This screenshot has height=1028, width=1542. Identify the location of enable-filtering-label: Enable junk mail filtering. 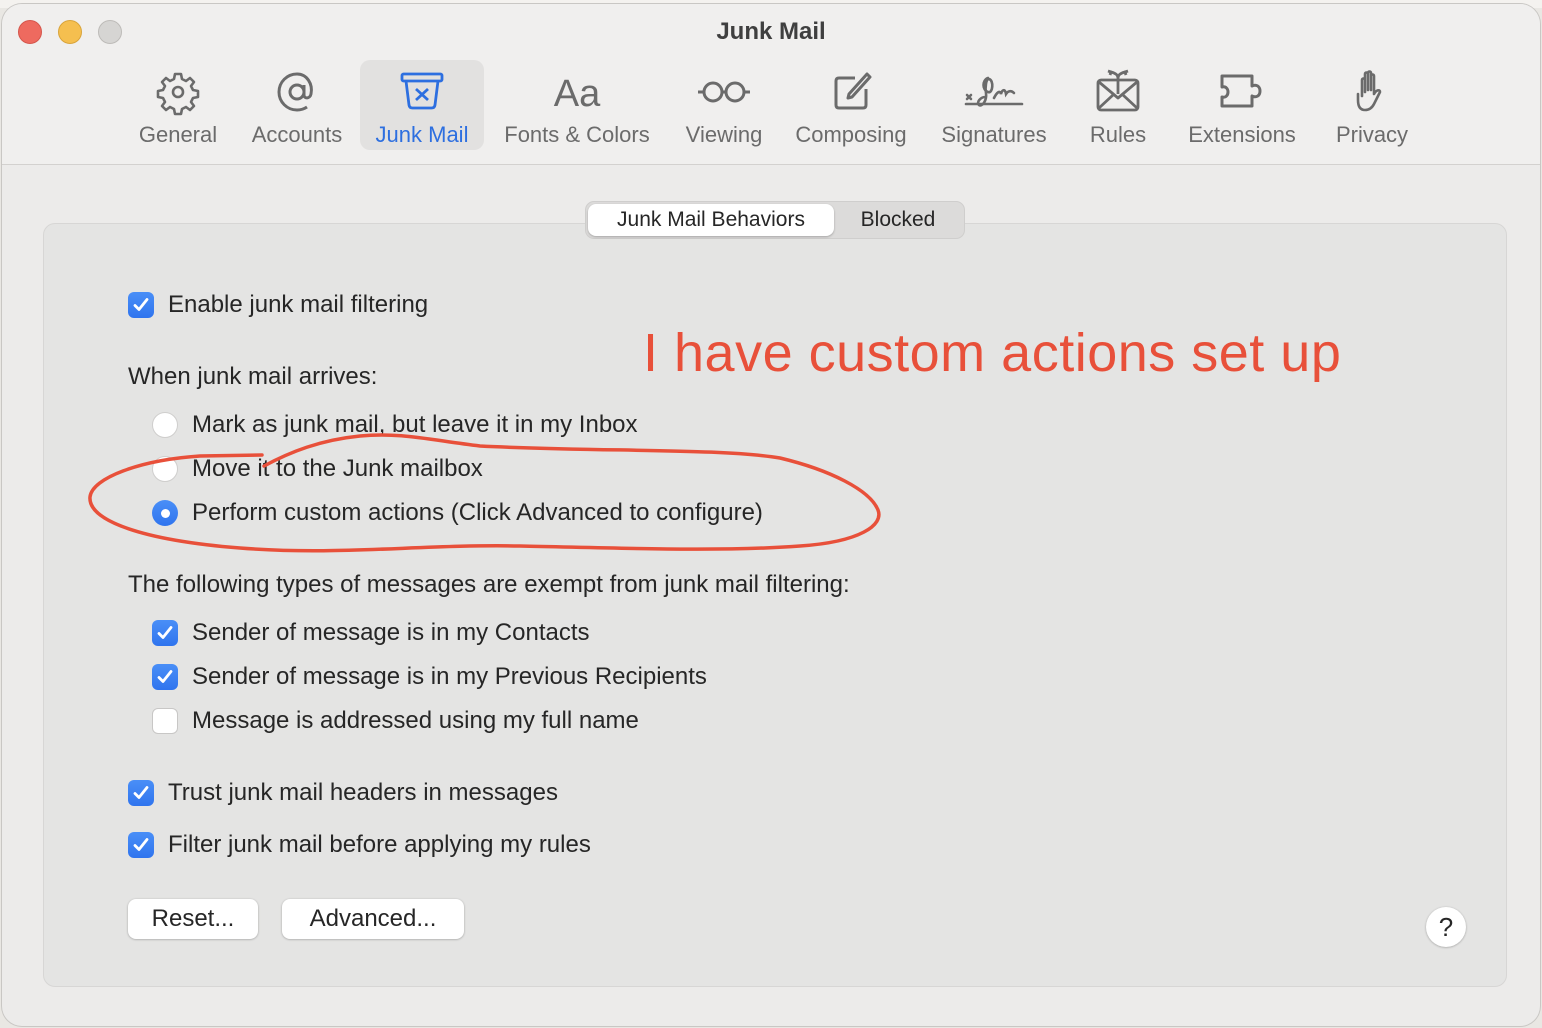
(298, 304).